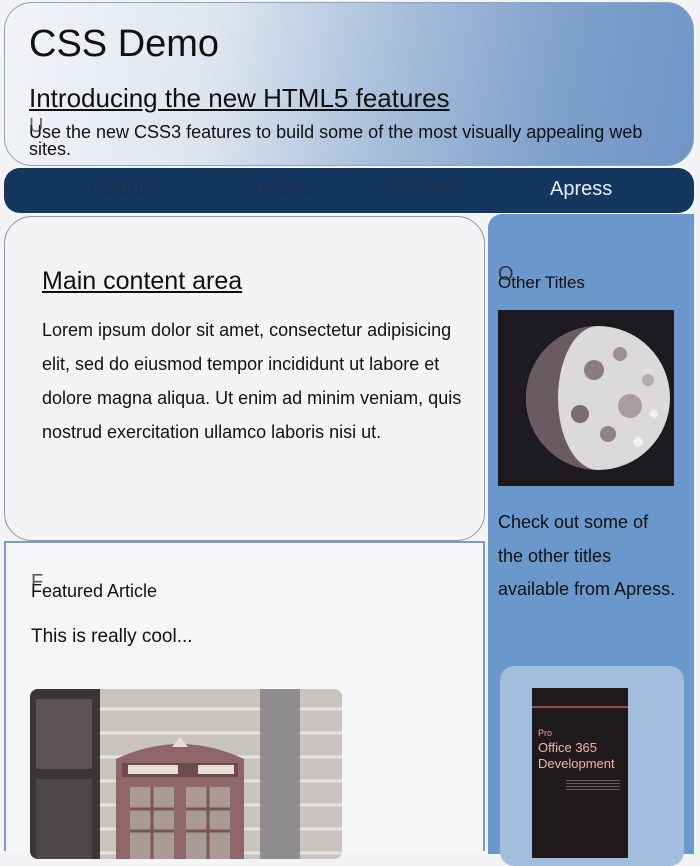 Image resolution: width=700 pixels, height=866 pixels. I want to click on book-cover: Pro Office 365 Development, so click(580, 773).